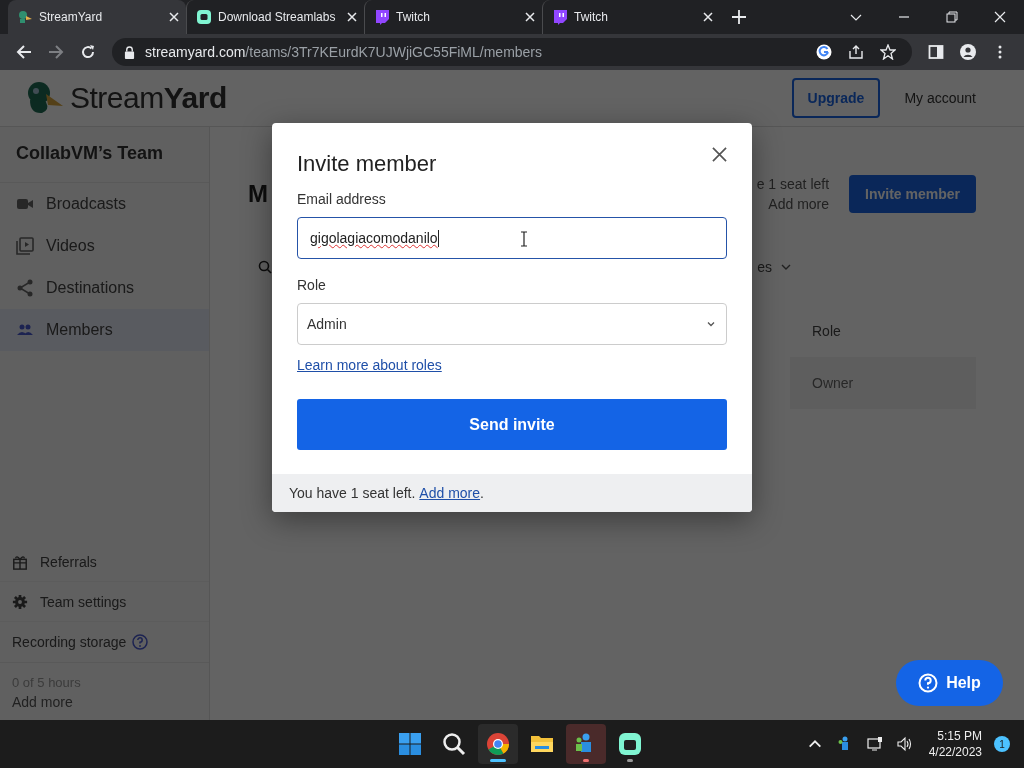  What do you see at coordinates (148, 98) in the screenshot?
I see `streamyard-logo: StreamYard` at bounding box center [148, 98].